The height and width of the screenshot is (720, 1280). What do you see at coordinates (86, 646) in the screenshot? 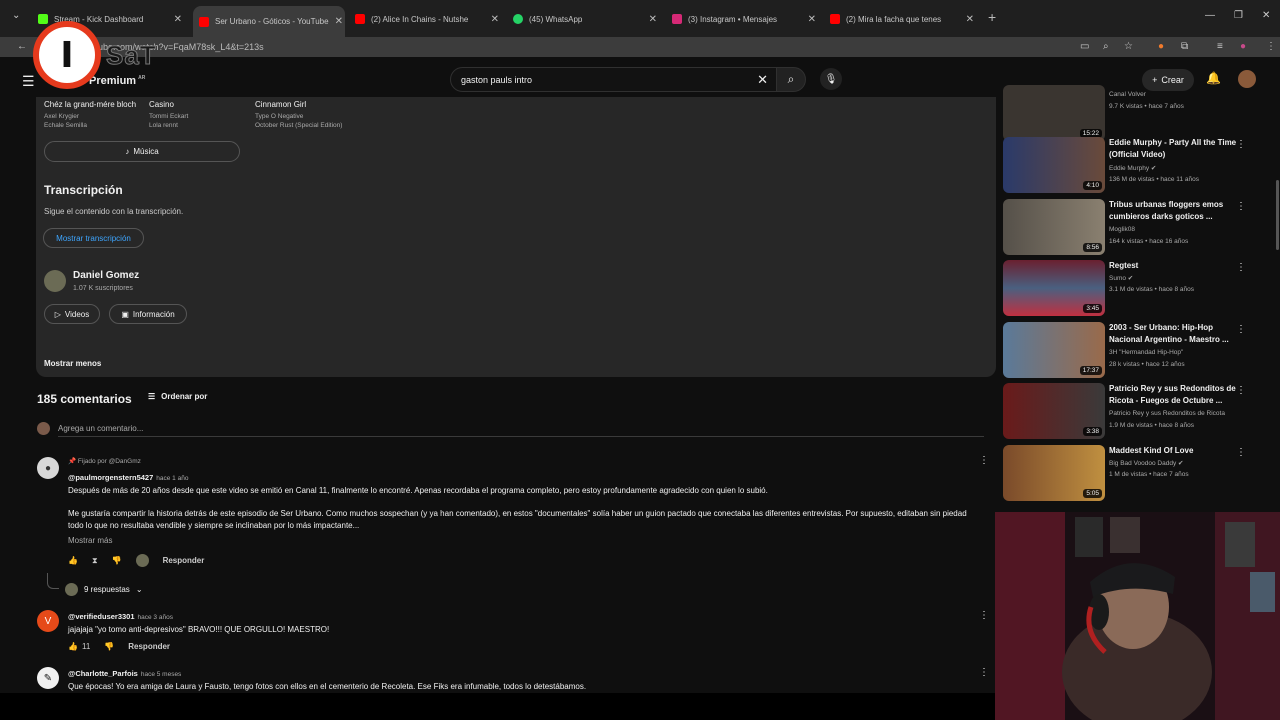
I see `like-count: 11` at bounding box center [86, 646].